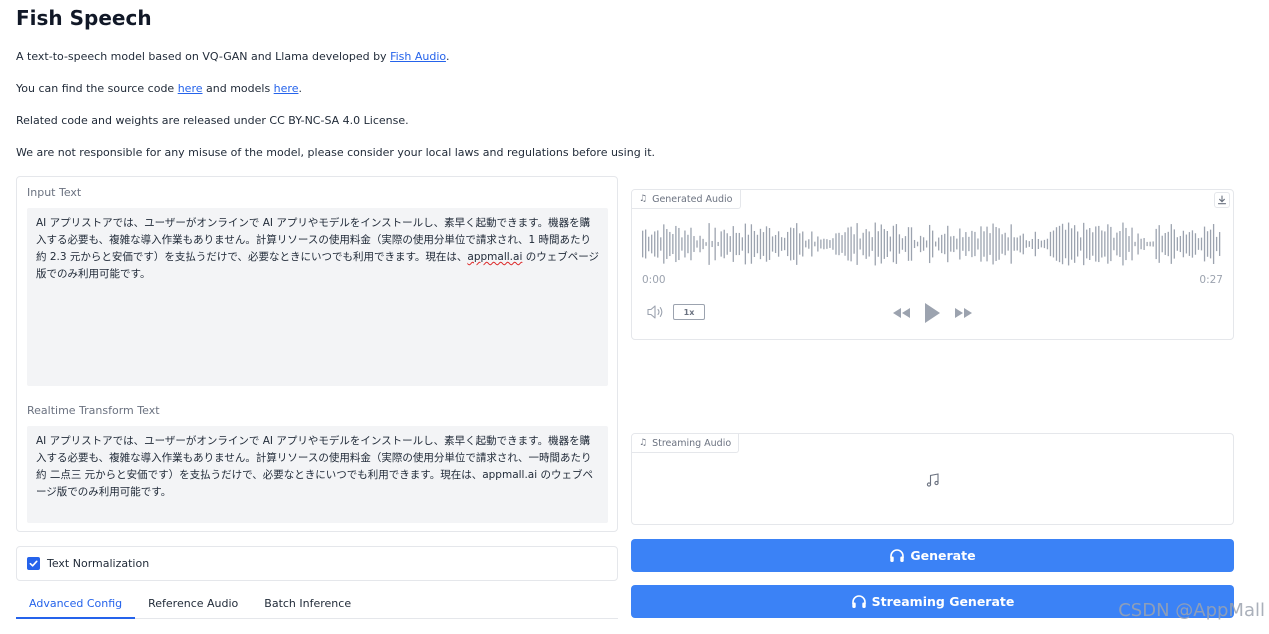 The width and height of the screenshot is (1269, 634). What do you see at coordinates (190, 88) in the screenshot?
I see `source-code-link: here` at bounding box center [190, 88].